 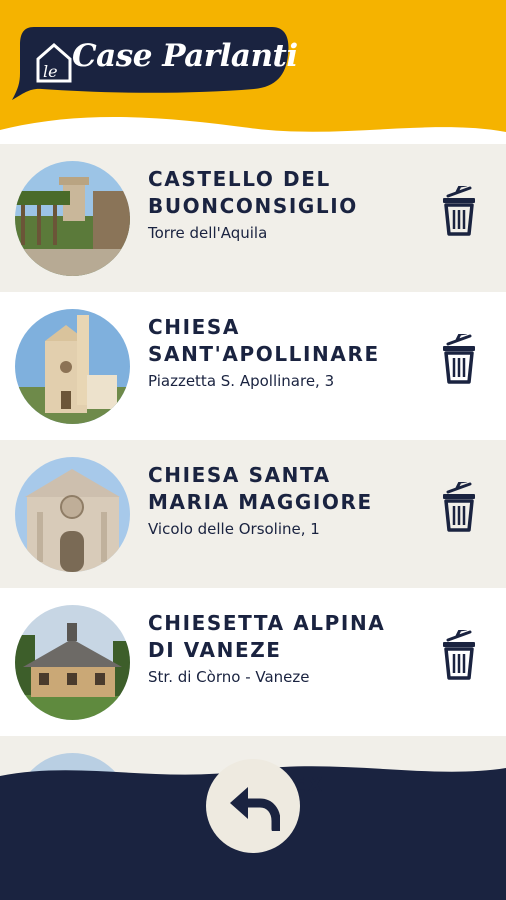 What do you see at coordinates (267, 636) in the screenshot?
I see `place-title: CHIESETTA ALPINA DI VANEZE` at bounding box center [267, 636].